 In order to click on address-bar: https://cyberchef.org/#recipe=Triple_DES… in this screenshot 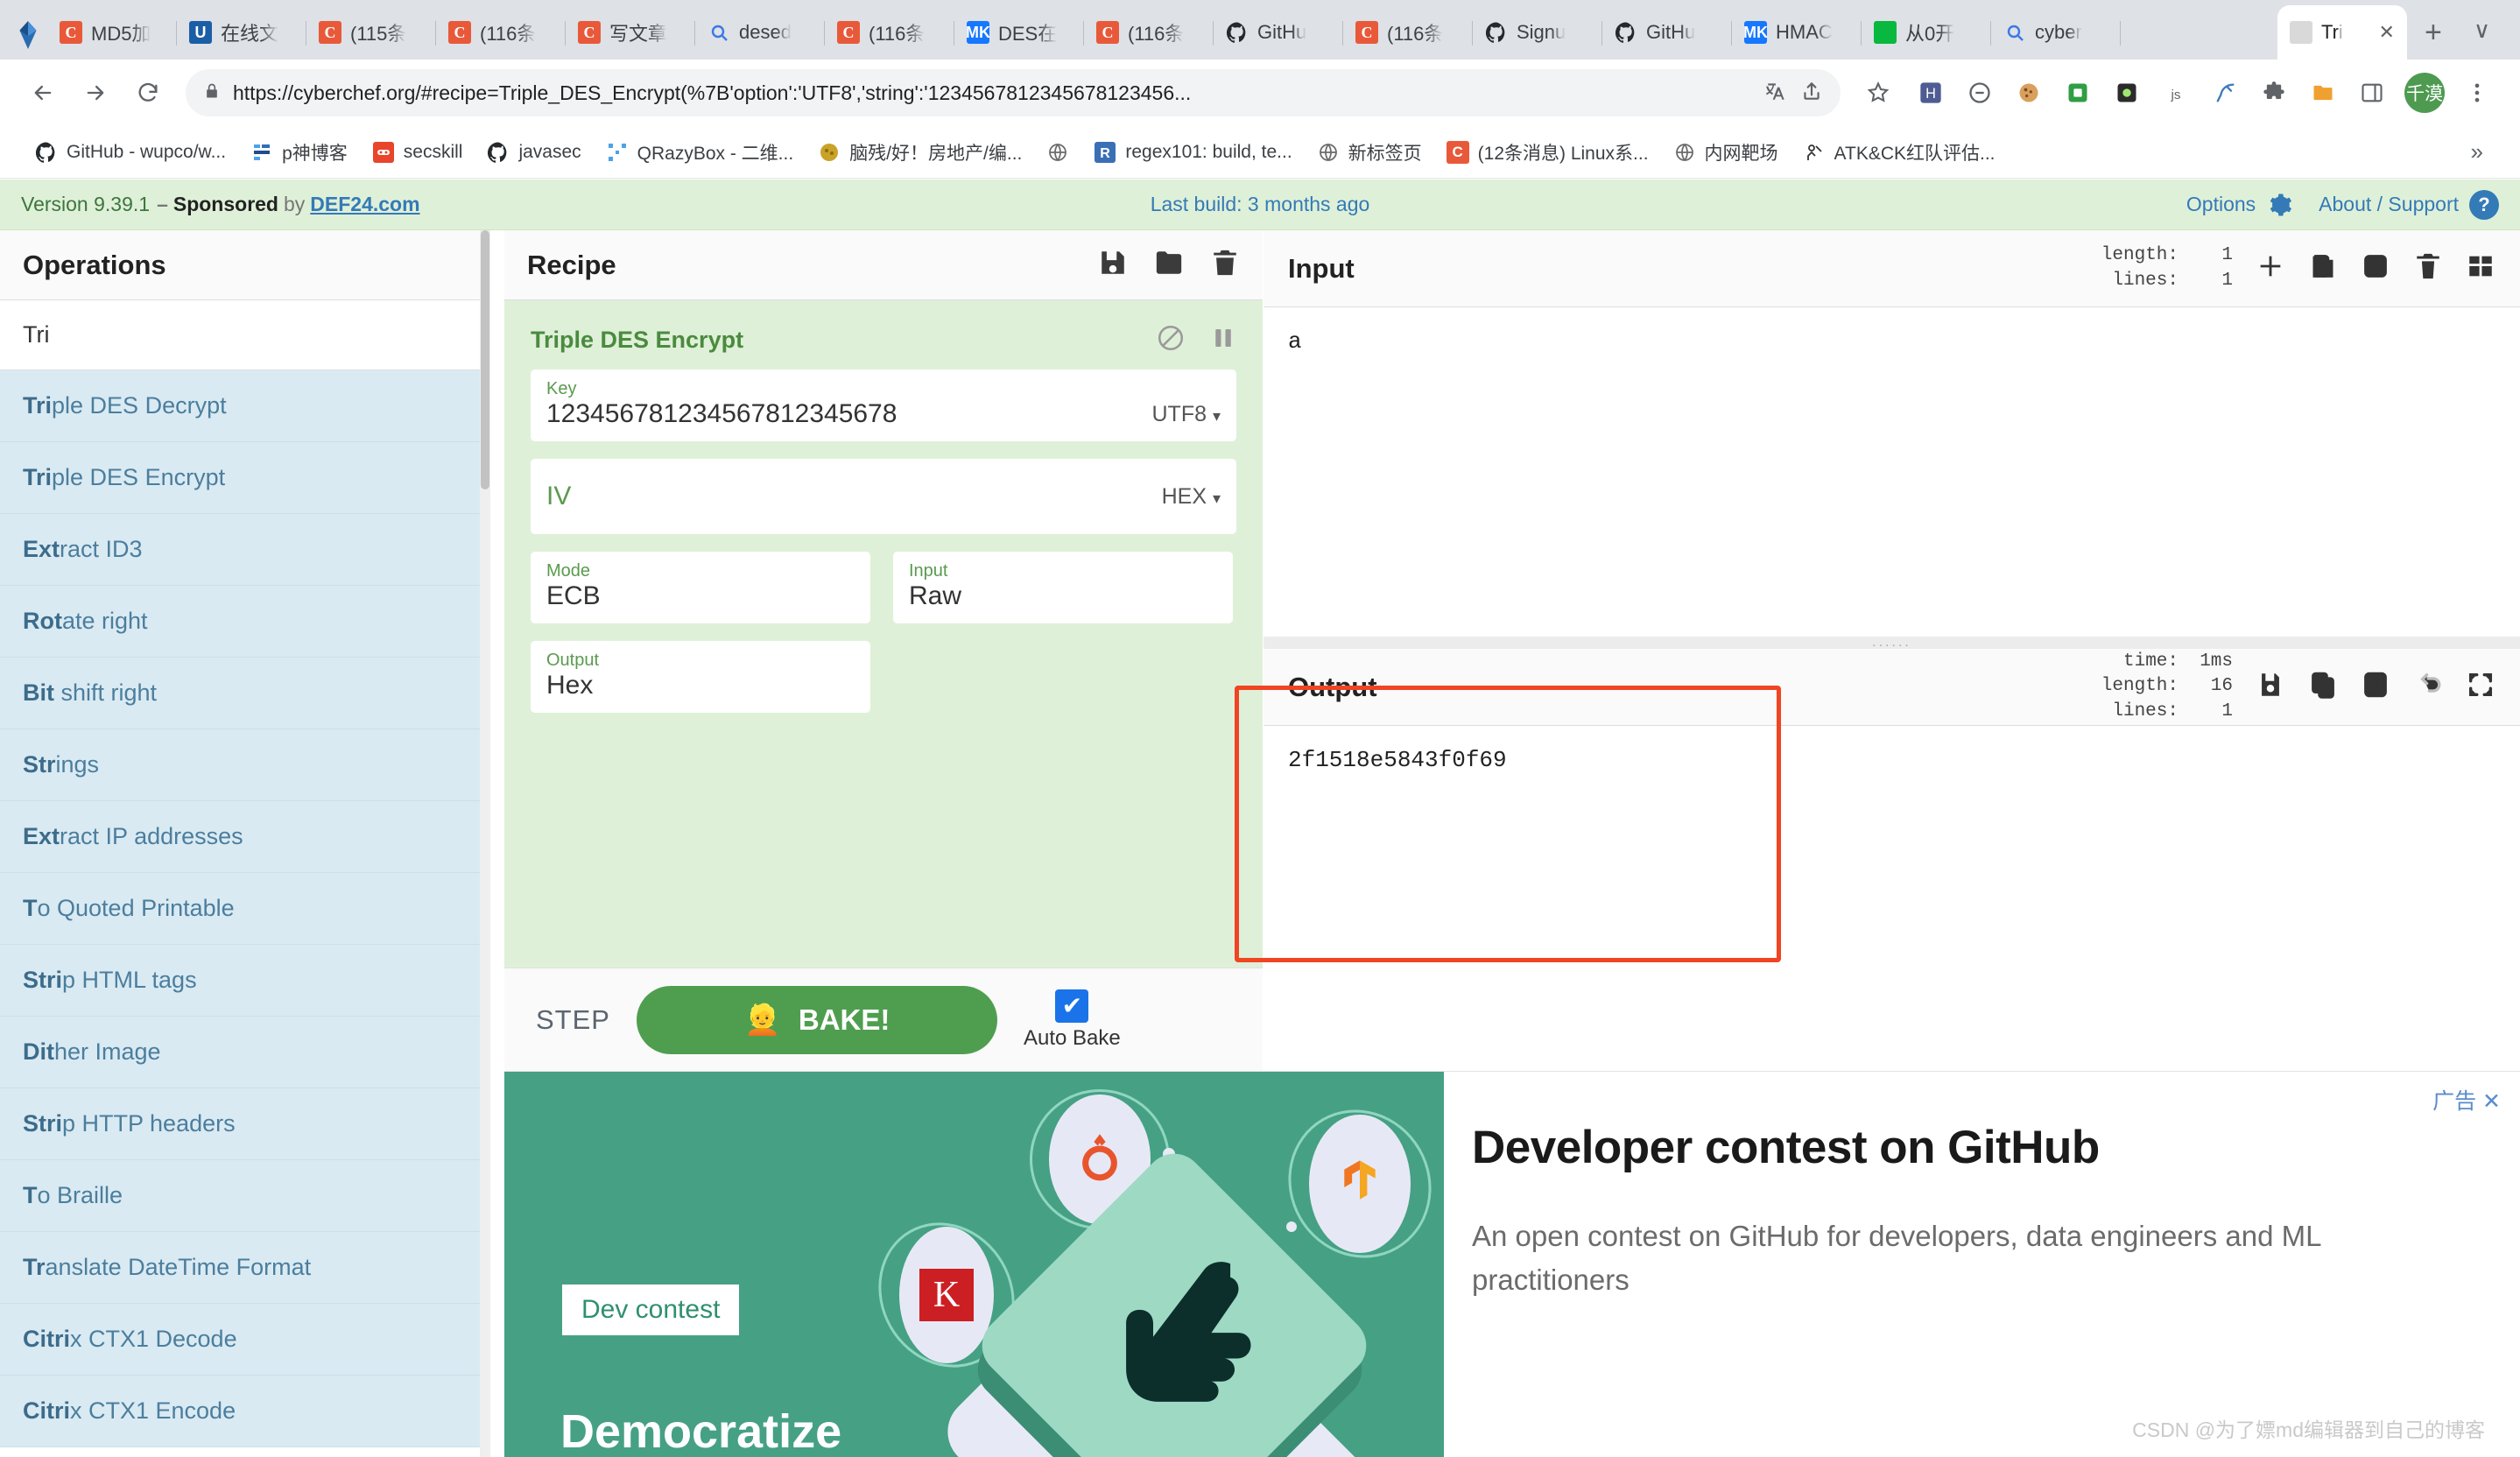, I will do `click(1014, 92)`.